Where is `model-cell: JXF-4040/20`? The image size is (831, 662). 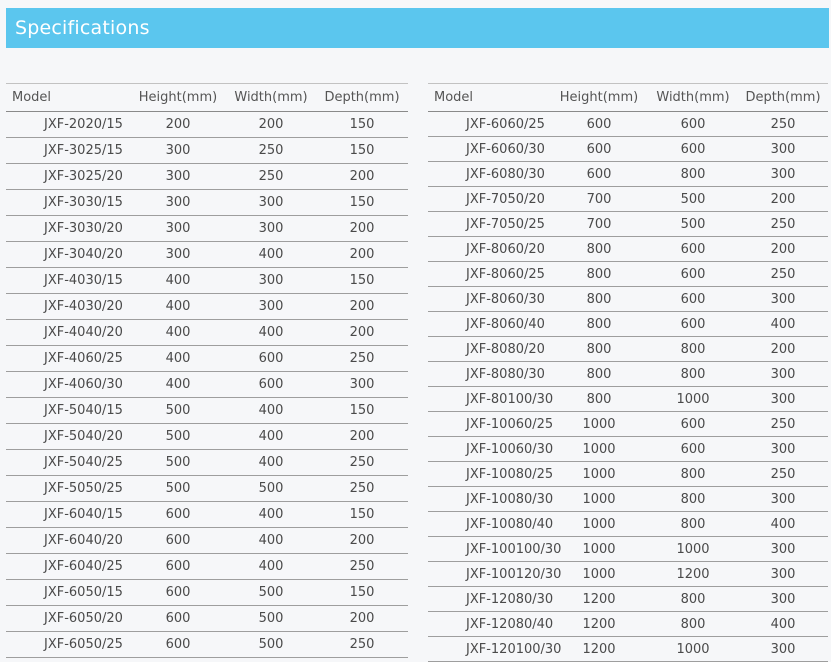 model-cell: JXF-4040/20 is located at coordinates (68, 332).